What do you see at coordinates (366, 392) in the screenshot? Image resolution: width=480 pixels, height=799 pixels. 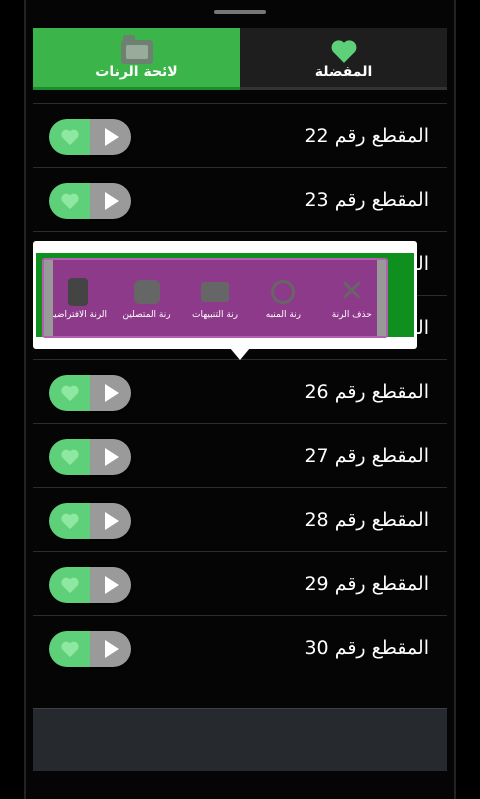 I see `ringtone-label: المقطع رقم 26` at bounding box center [366, 392].